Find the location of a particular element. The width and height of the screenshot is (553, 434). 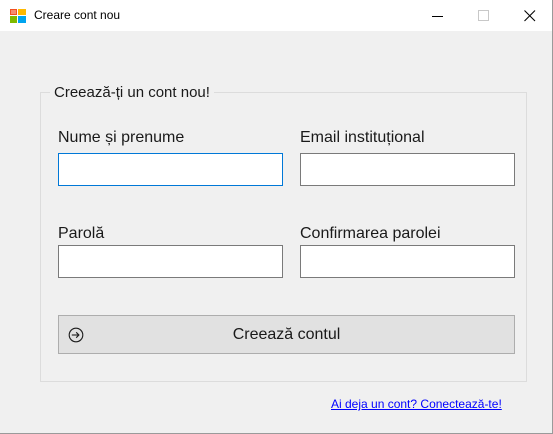

email-label: Email instituțional is located at coordinates (362, 137).